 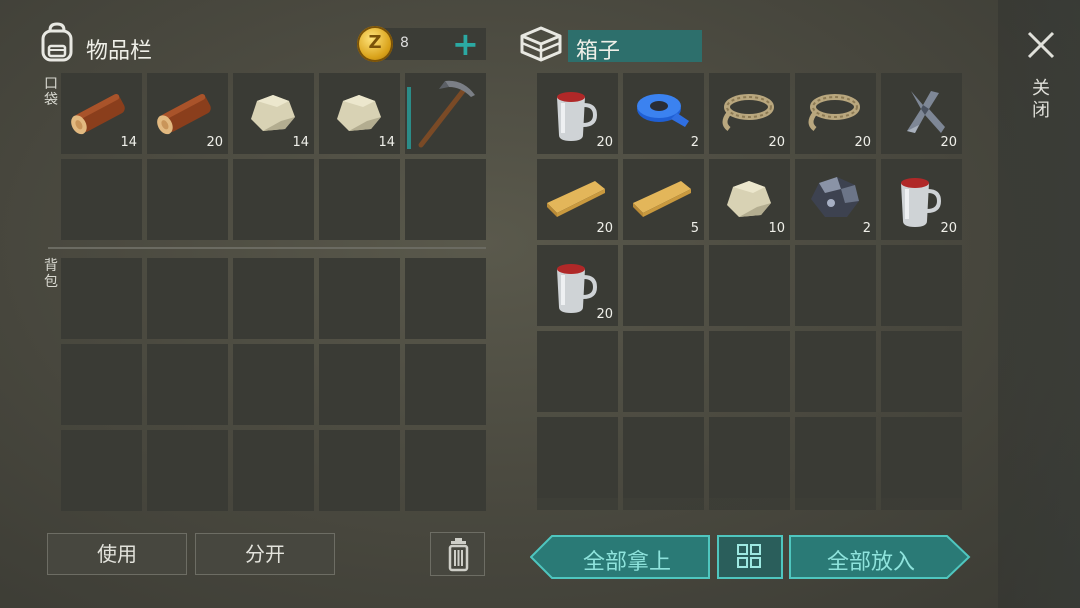 I want to click on coin-count: 8, so click(x=404, y=43).